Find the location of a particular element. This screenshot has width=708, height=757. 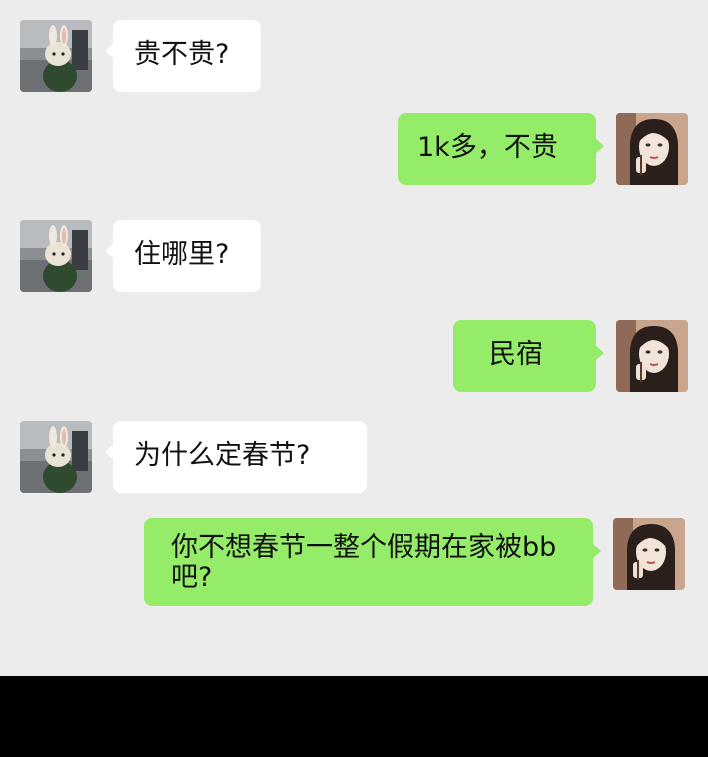

message-bubble-outgoing: 民宿 is located at coordinates (528, 356).